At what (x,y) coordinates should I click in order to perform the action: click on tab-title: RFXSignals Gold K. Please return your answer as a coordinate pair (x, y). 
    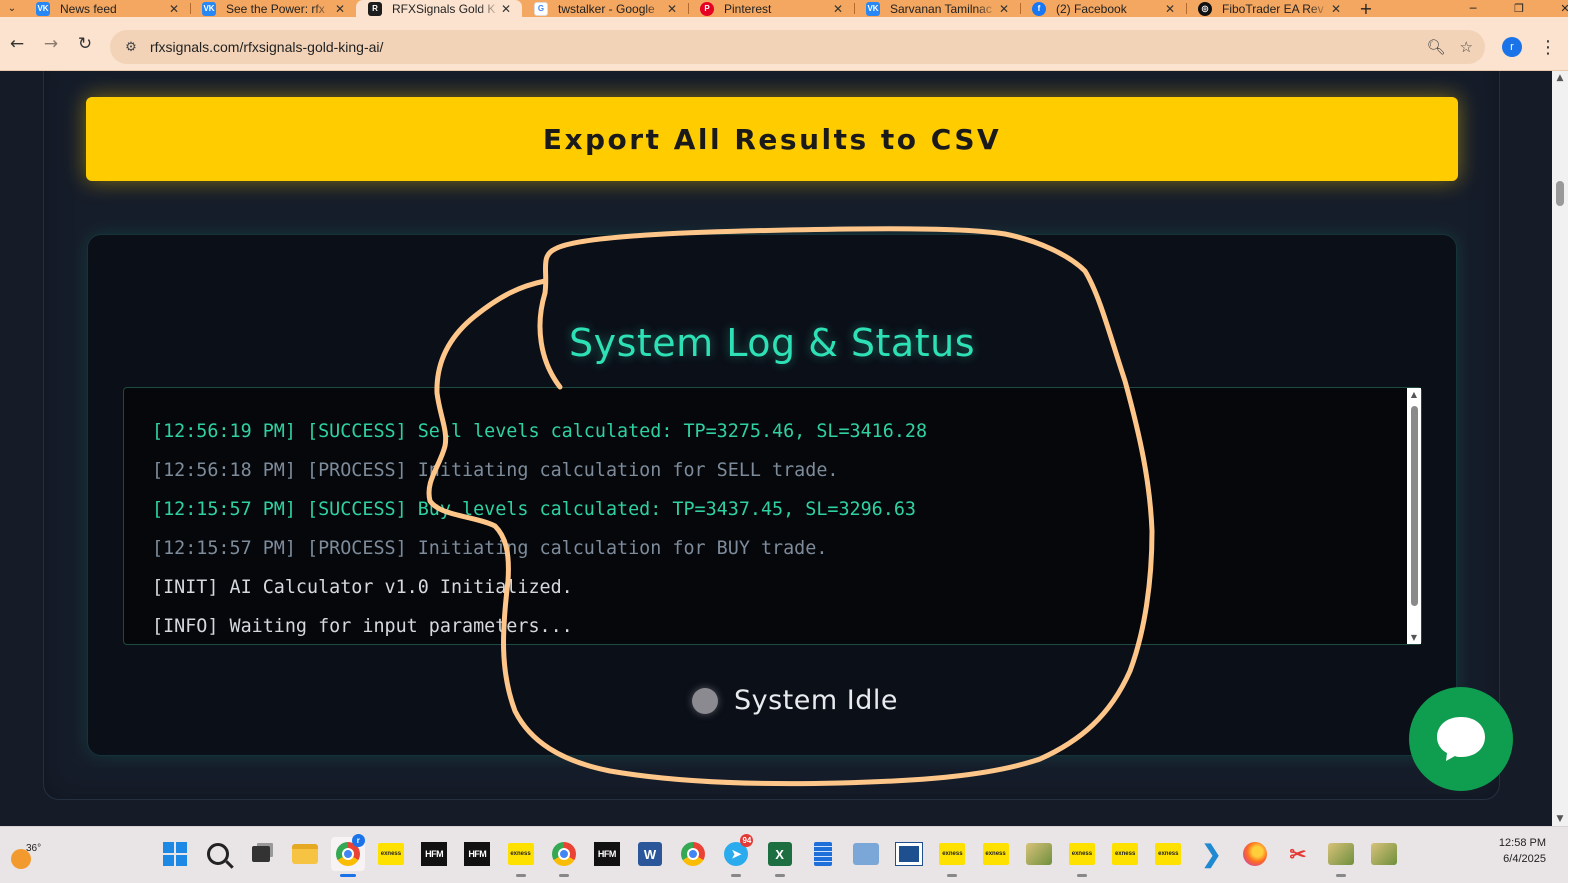
    Looking at the image, I should click on (444, 8).